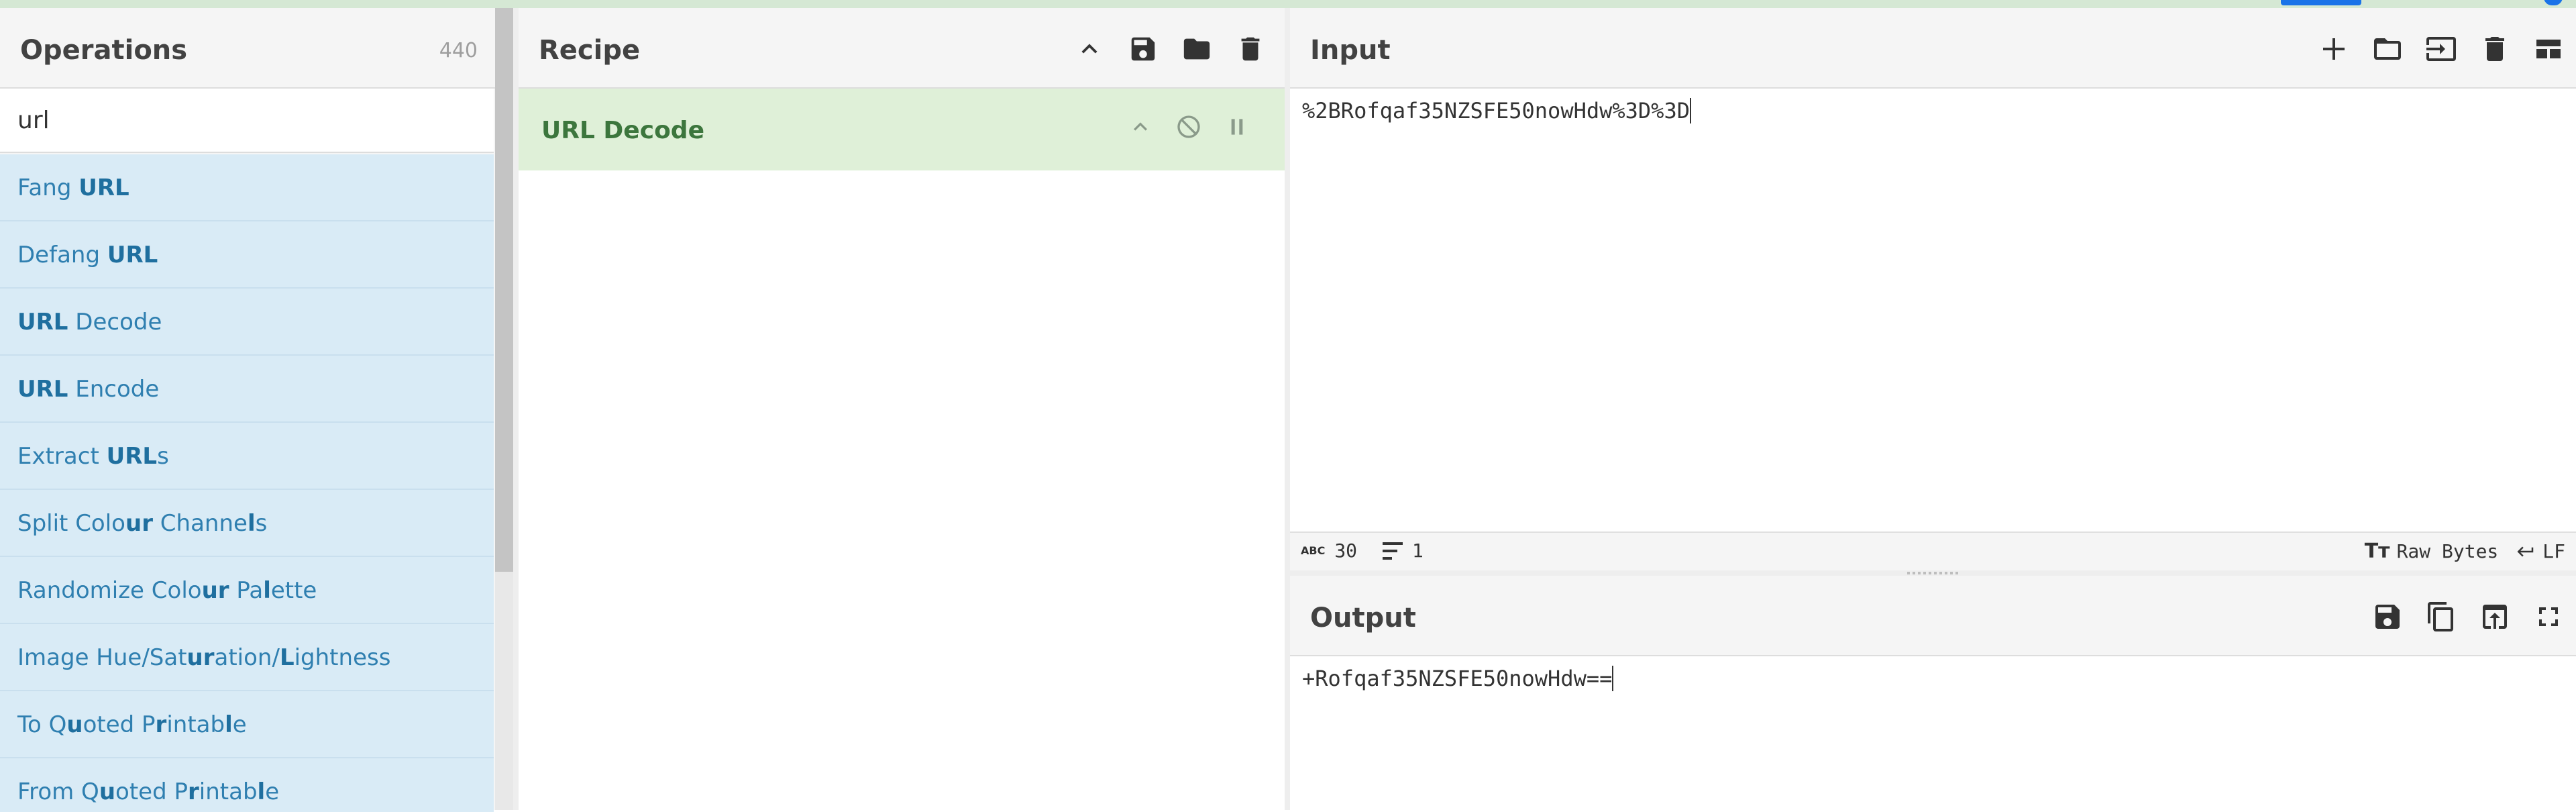 The height and width of the screenshot is (812, 2576). What do you see at coordinates (1393, 551) in the screenshot?
I see `lines-icon` at bounding box center [1393, 551].